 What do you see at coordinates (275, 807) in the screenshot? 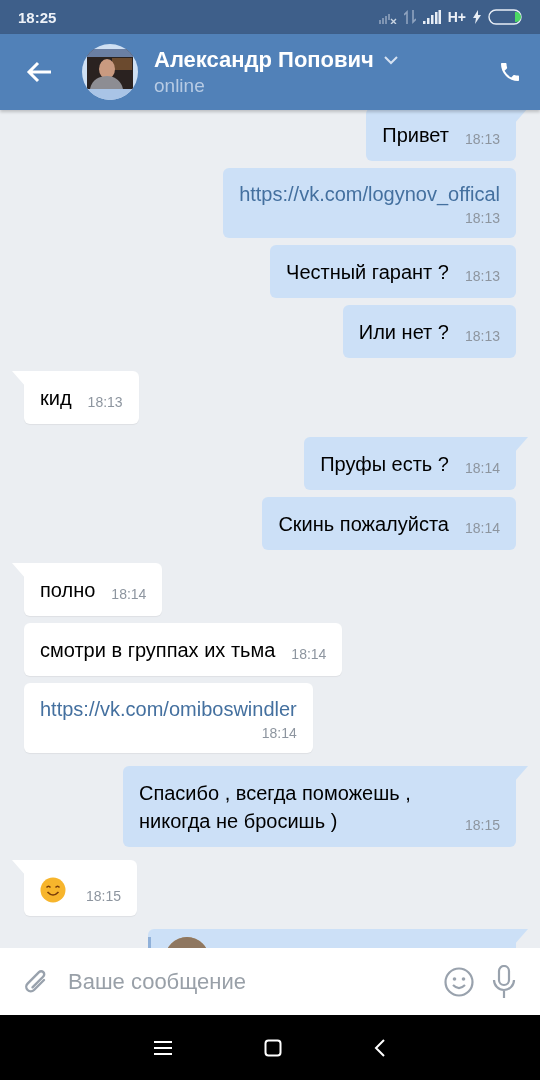
I see `message-text: Спасибо , всегда поможешь , никогда не бросишь )` at bounding box center [275, 807].